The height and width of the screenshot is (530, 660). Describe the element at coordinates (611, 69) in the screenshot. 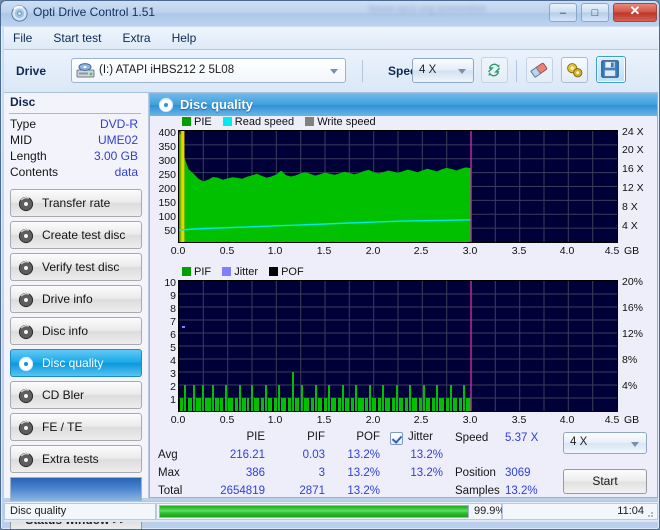

I see `save-button` at that location.